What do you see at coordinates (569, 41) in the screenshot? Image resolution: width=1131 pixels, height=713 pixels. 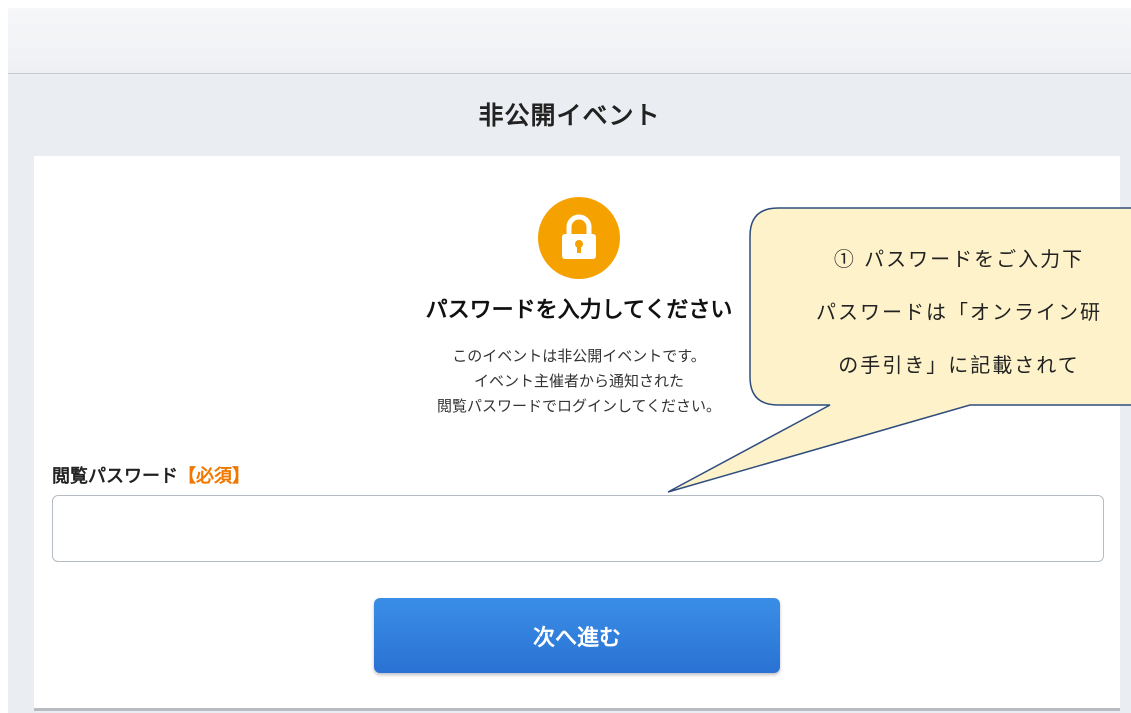 I see `top-bar` at bounding box center [569, 41].